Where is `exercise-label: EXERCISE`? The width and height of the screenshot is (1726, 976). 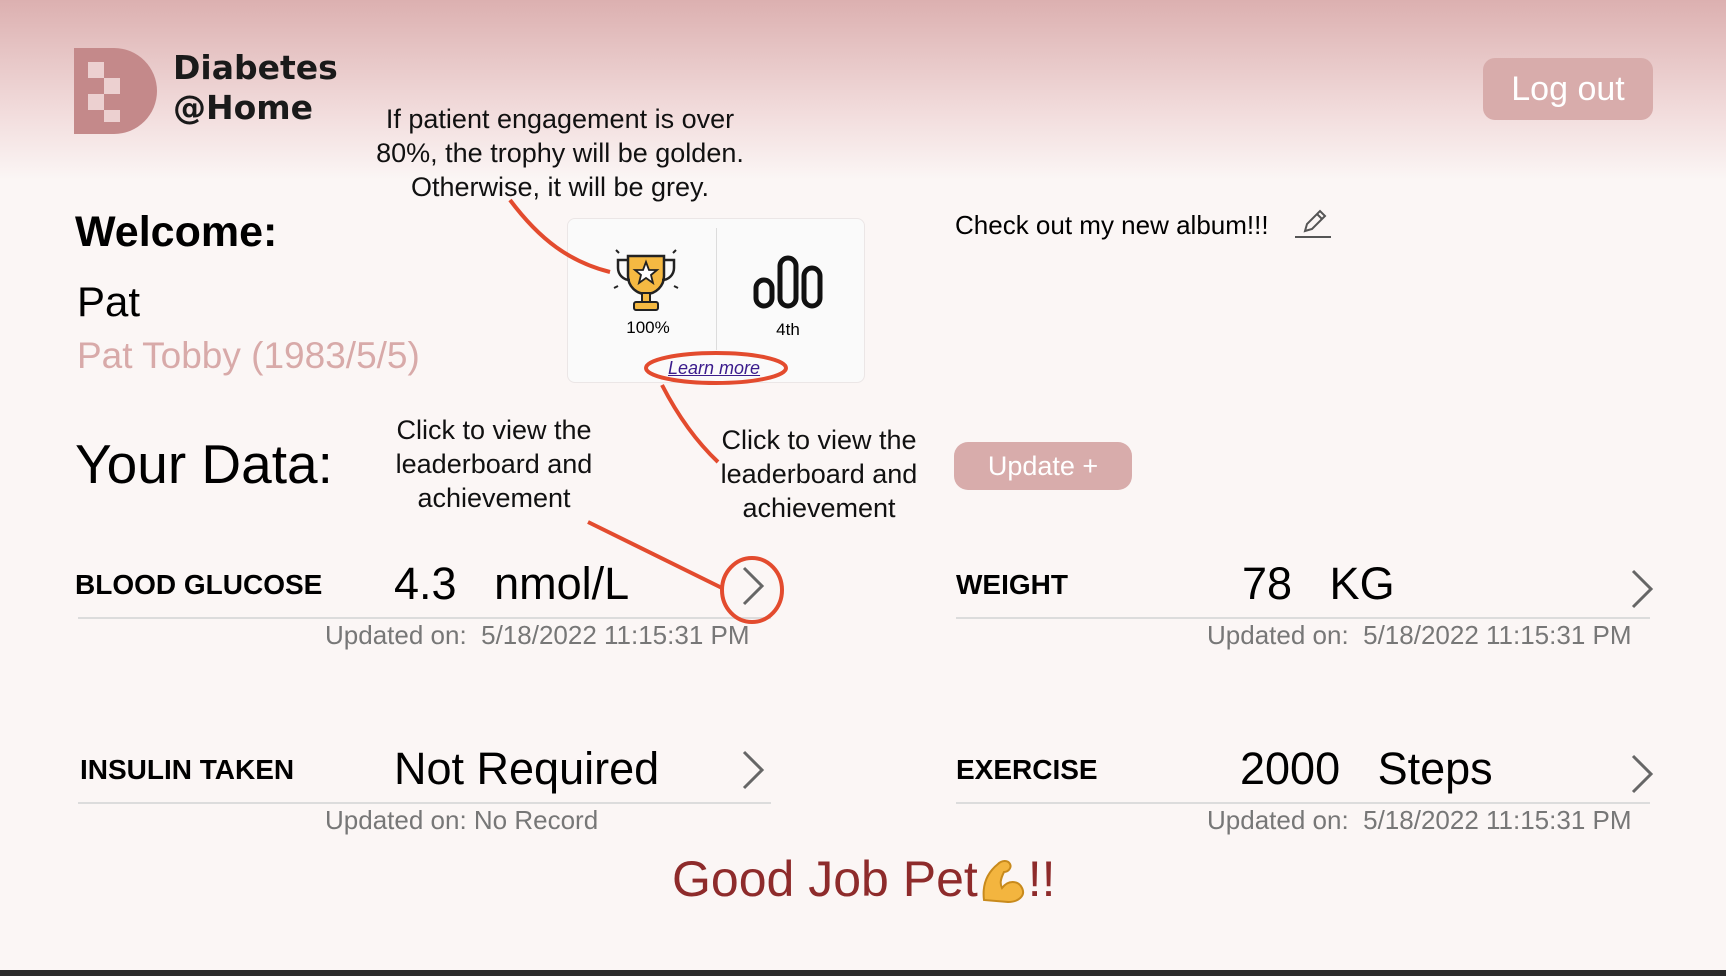 exercise-label: EXERCISE is located at coordinates (1027, 769).